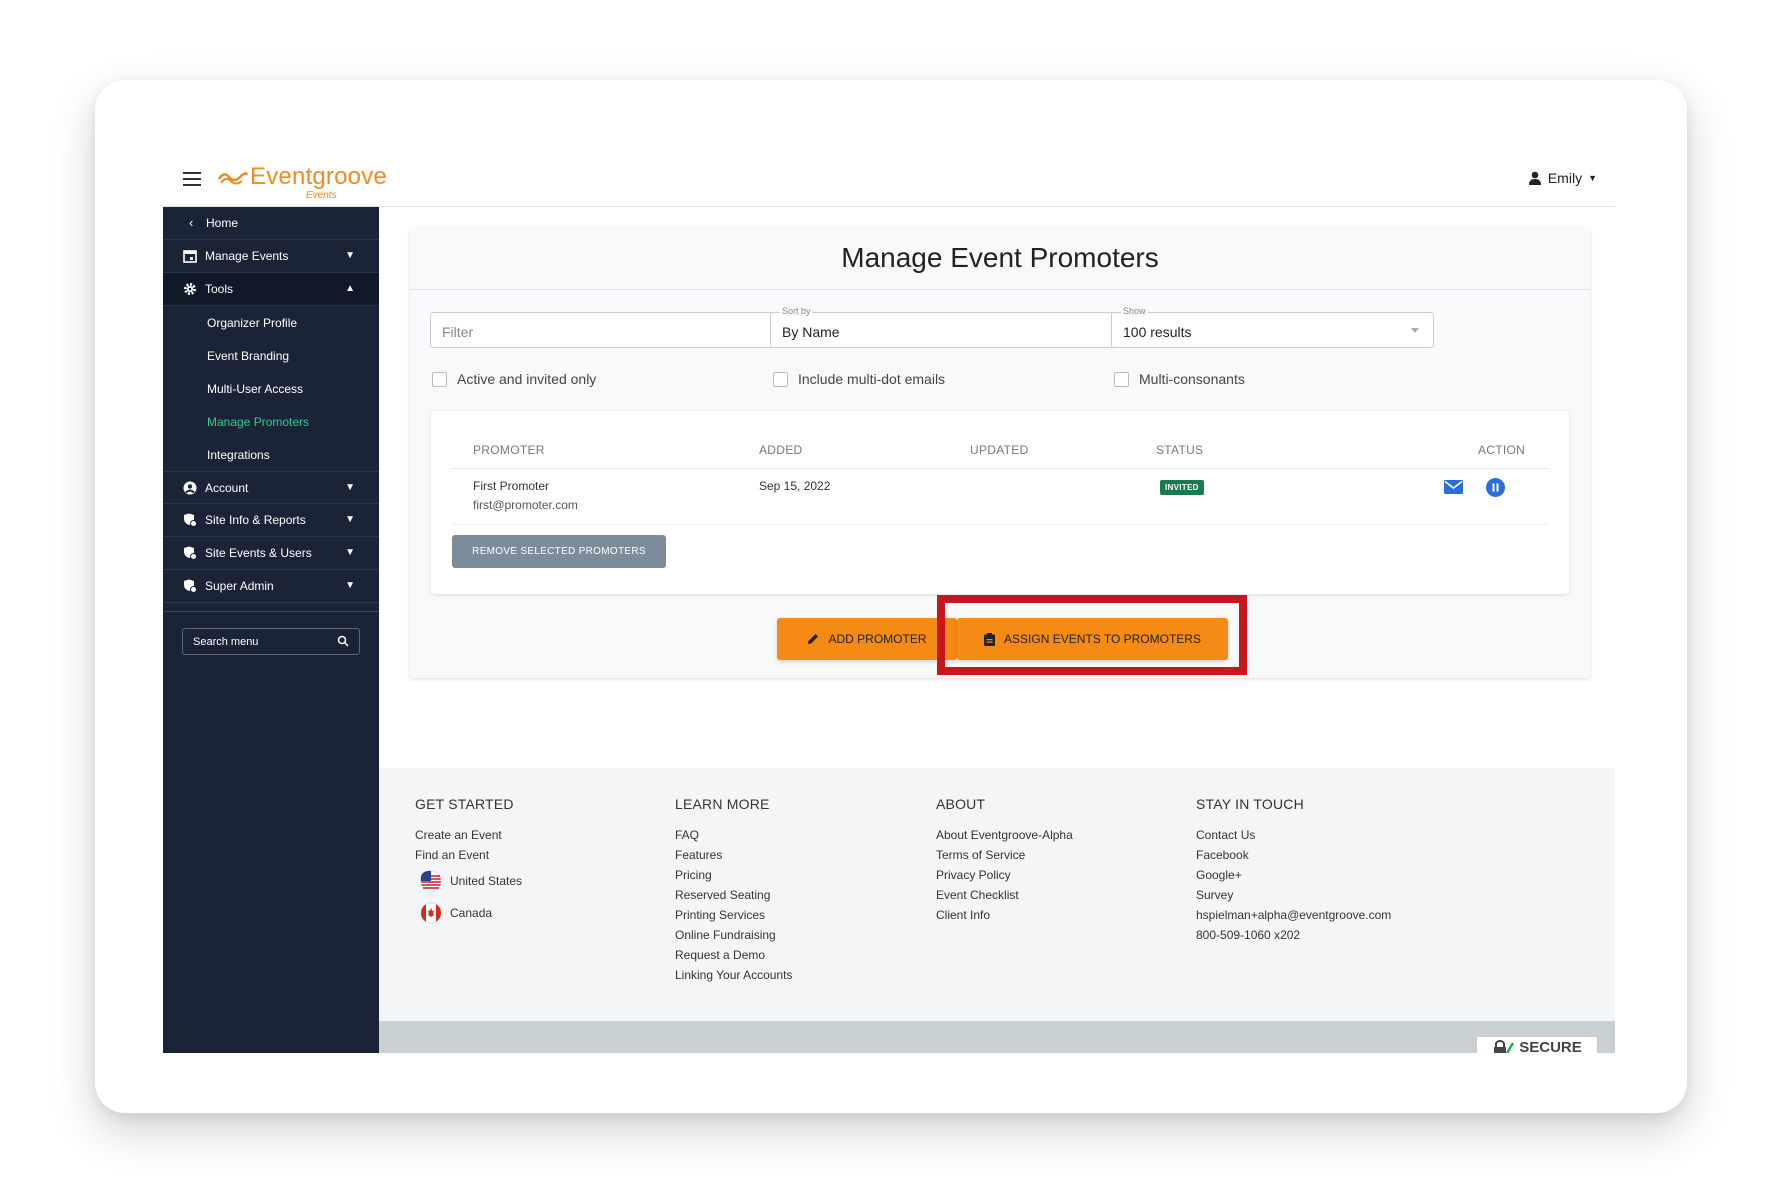 Image resolution: width=1772 pixels, height=1200 pixels. What do you see at coordinates (733, 975) in the screenshot?
I see `footer-link: Linking Your Accounts` at bounding box center [733, 975].